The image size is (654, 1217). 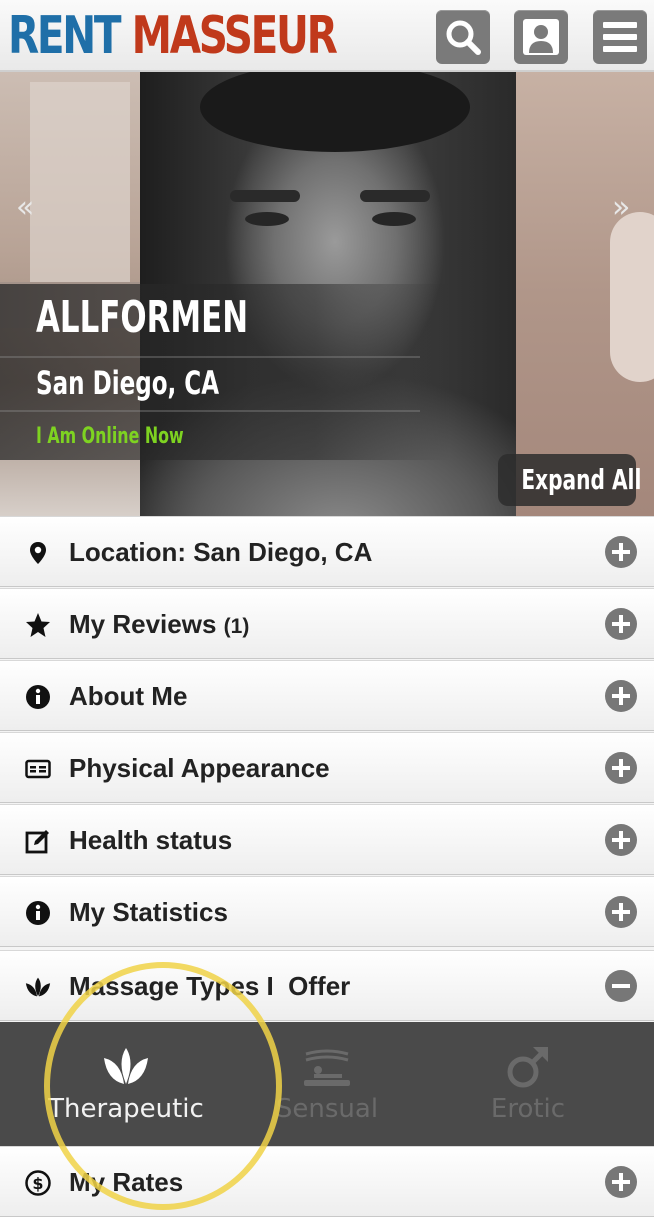 What do you see at coordinates (126, 1109) in the screenshot?
I see `massage-type-label: Therapeutic` at bounding box center [126, 1109].